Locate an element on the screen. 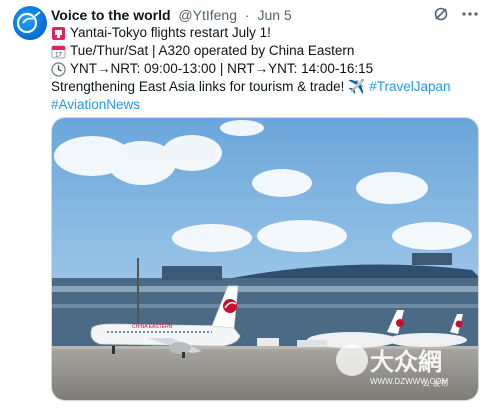 The height and width of the screenshot is (411, 493). more-options-icon is located at coordinates (470, 14).